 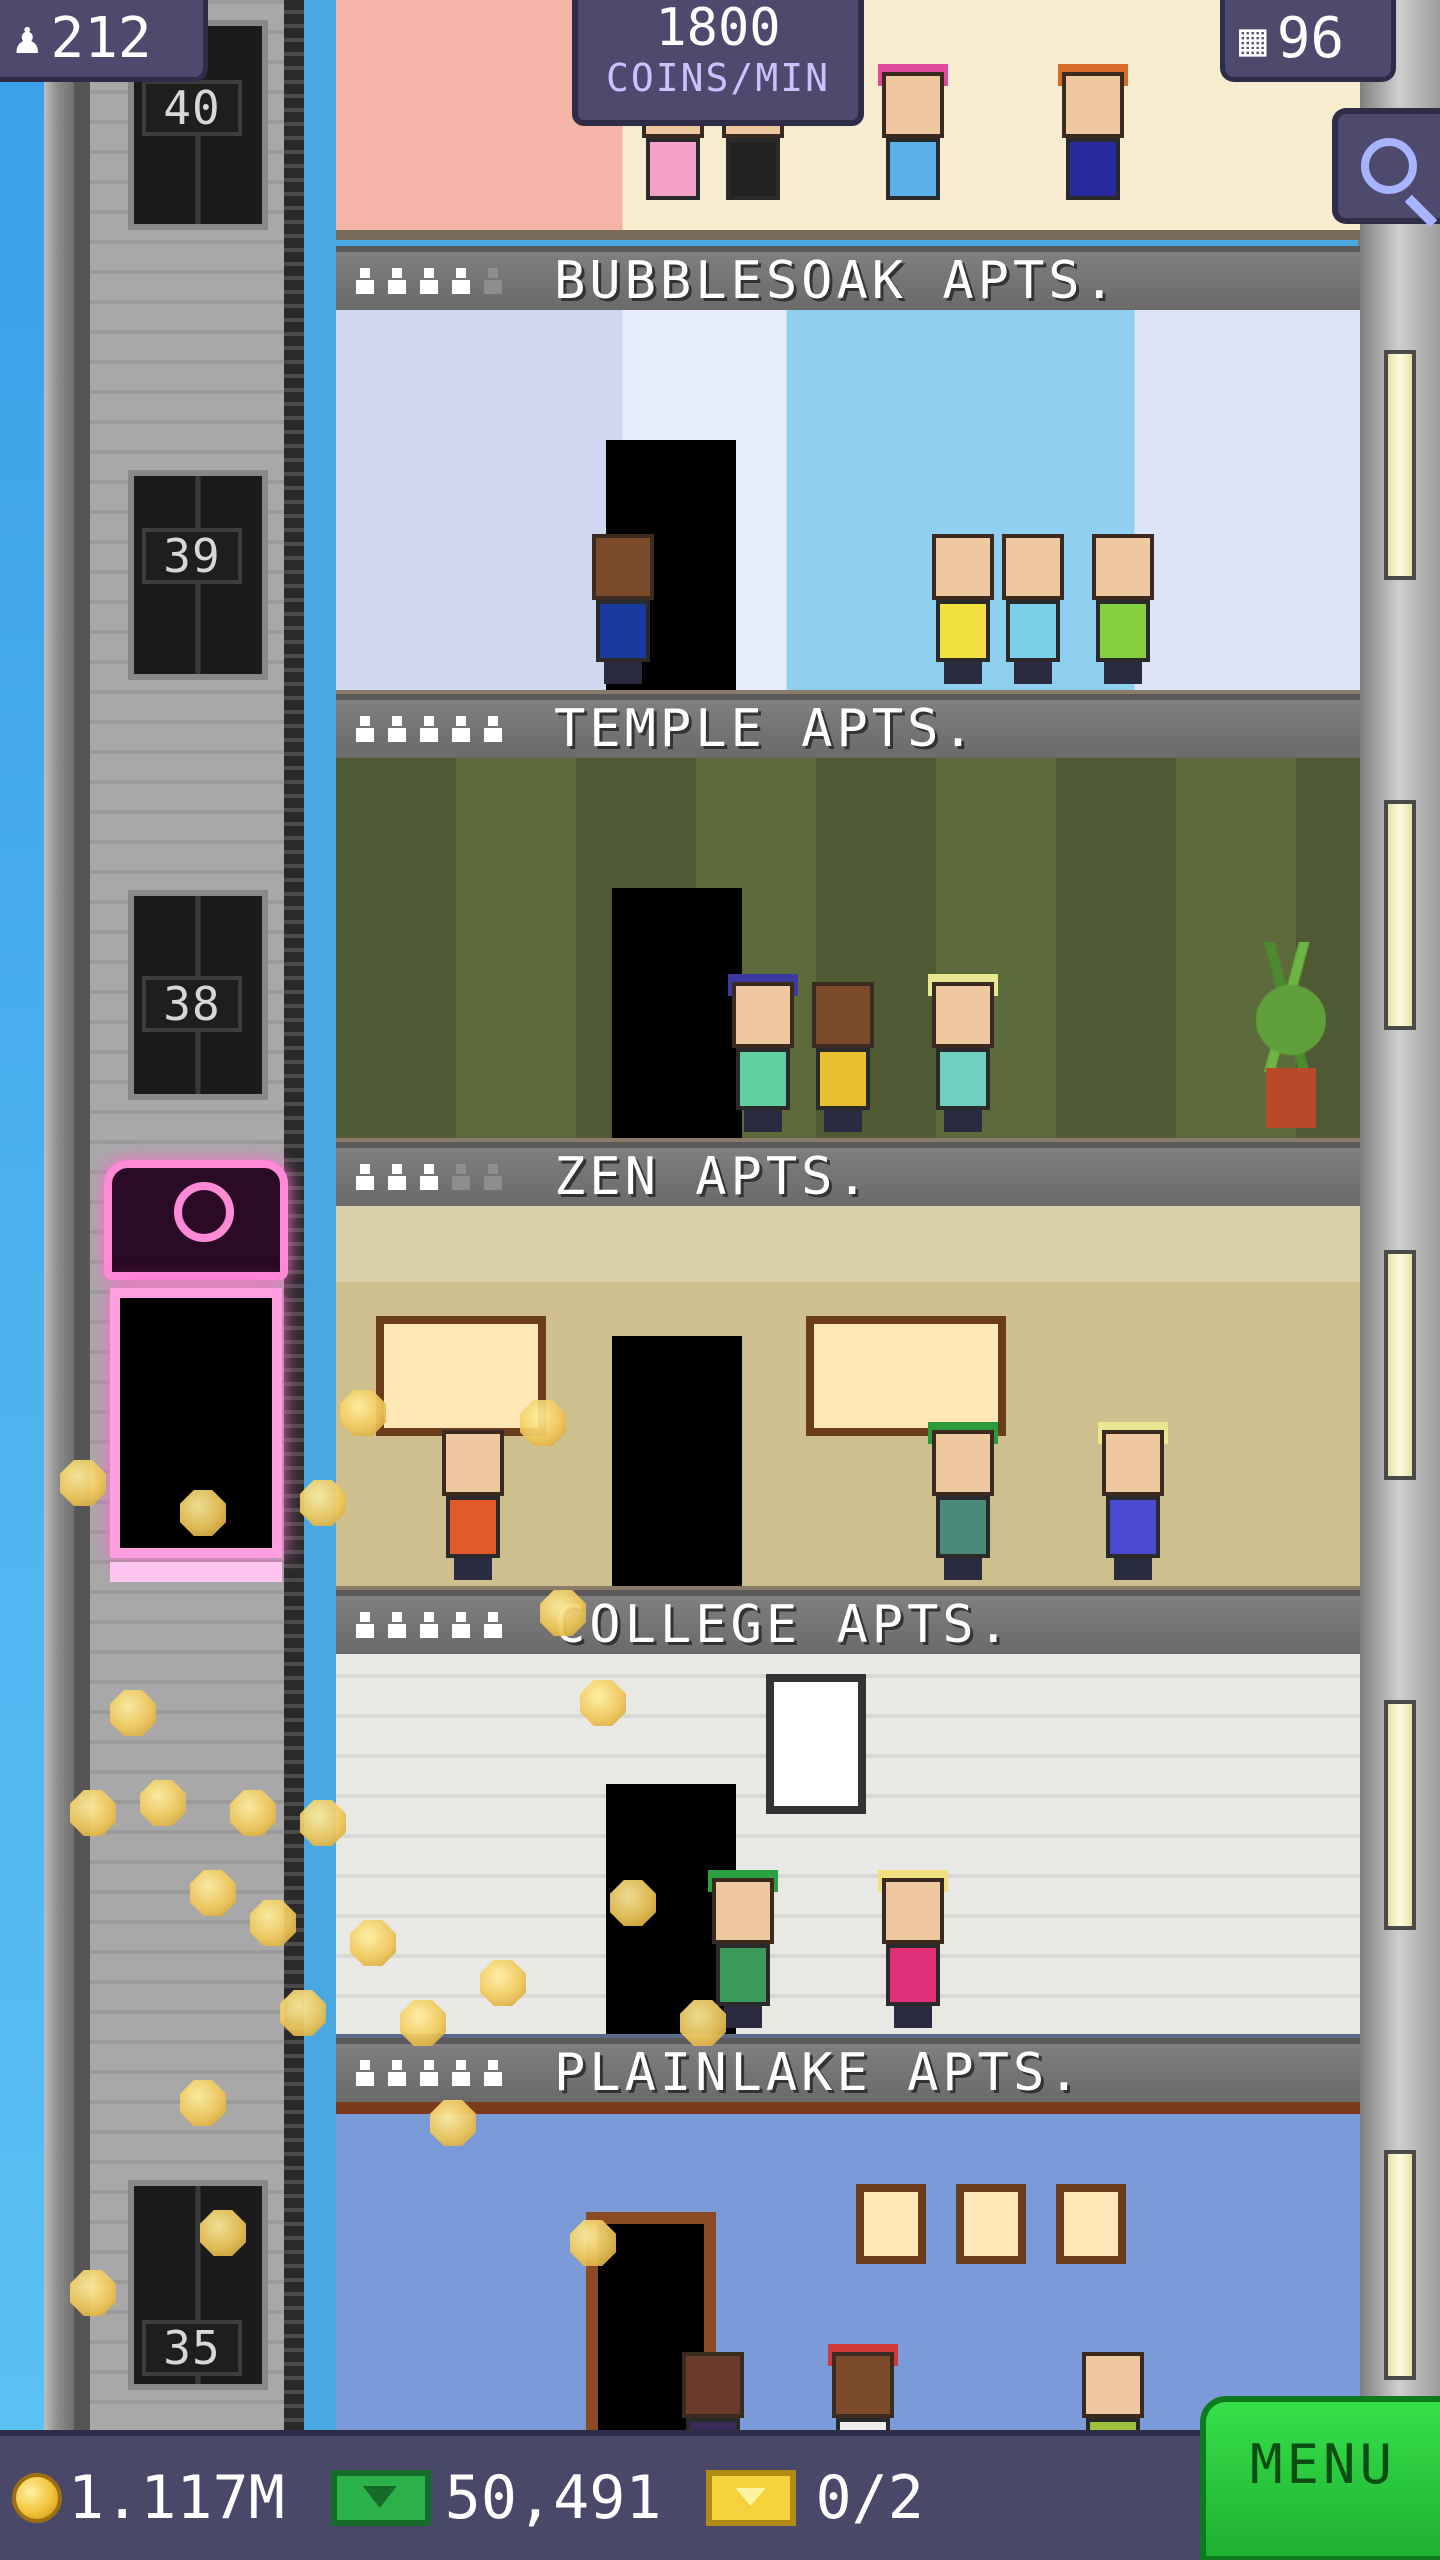 What do you see at coordinates (22, 1280) in the screenshot?
I see `sky` at bounding box center [22, 1280].